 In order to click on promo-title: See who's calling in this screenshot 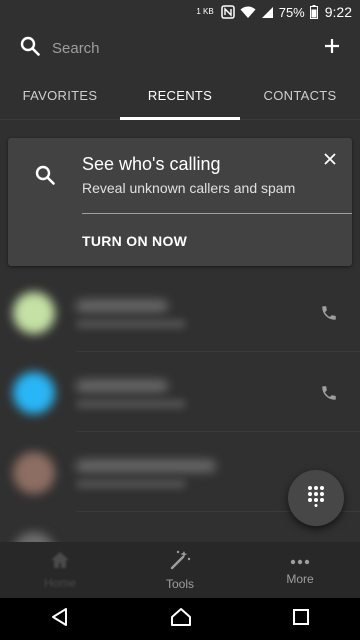, I will do `click(151, 164)`.